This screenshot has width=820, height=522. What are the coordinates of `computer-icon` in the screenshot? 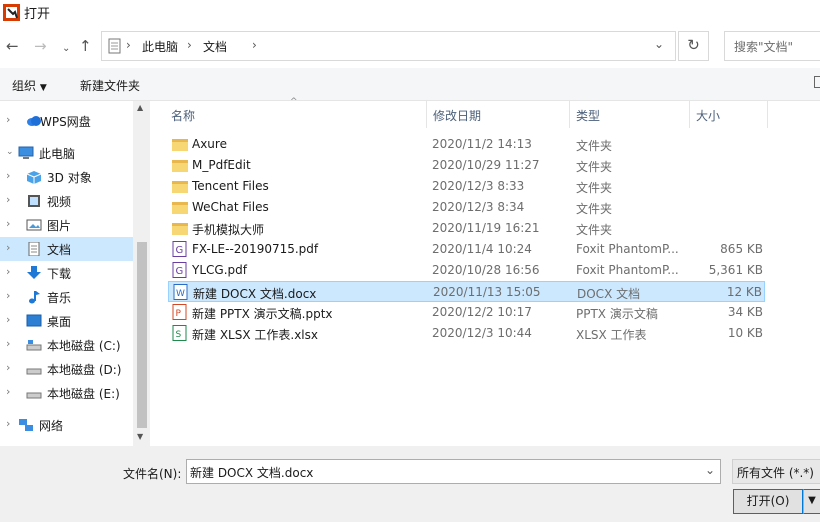 It's located at (26, 152).